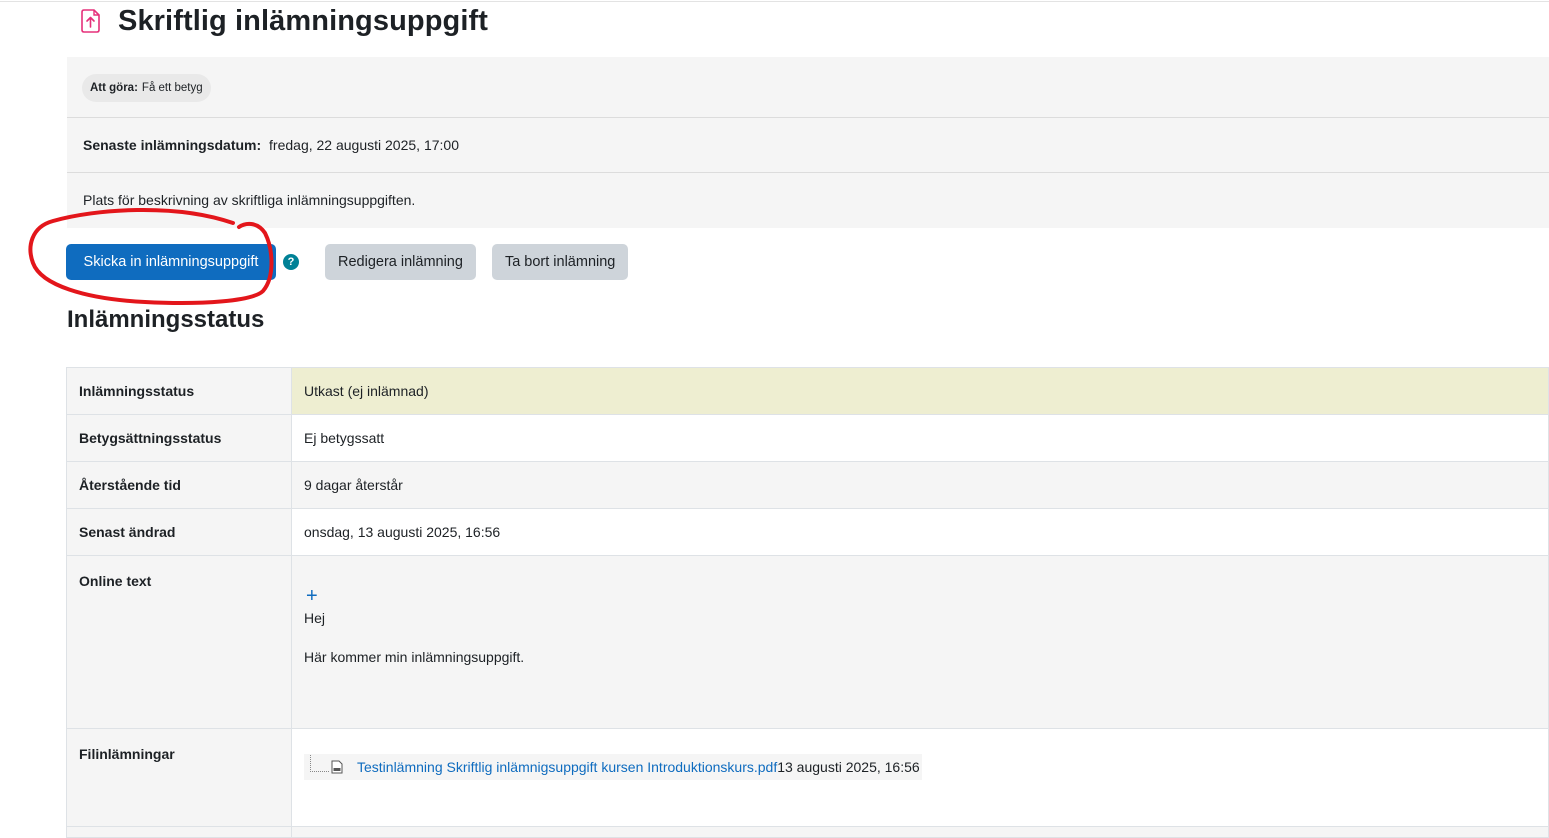  What do you see at coordinates (319, 763) in the screenshot?
I see `tree-connector` at bounding box center [319, 763].